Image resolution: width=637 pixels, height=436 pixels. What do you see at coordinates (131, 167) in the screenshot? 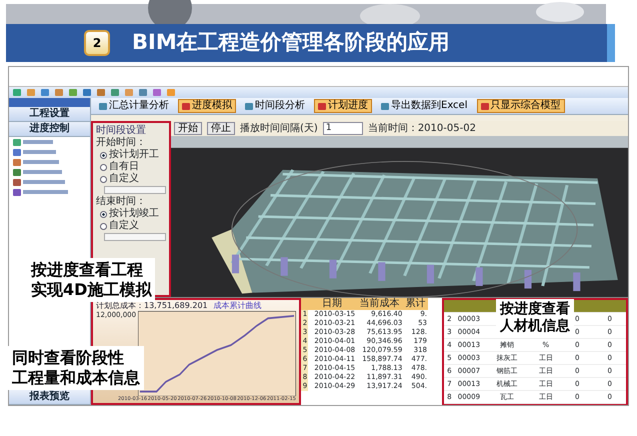
I see `radio-option: 自有日` at bounding box center [131, 167].